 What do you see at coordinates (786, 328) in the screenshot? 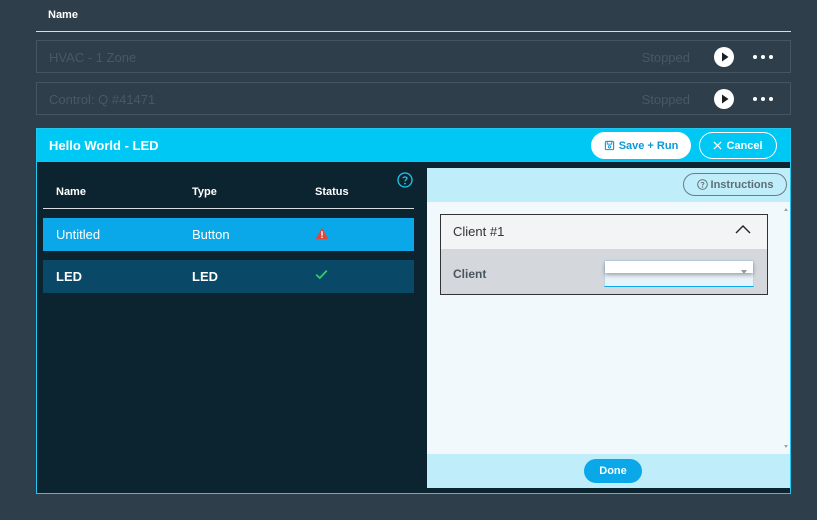
I see `scrollbar` at bounding box center [786, 328].